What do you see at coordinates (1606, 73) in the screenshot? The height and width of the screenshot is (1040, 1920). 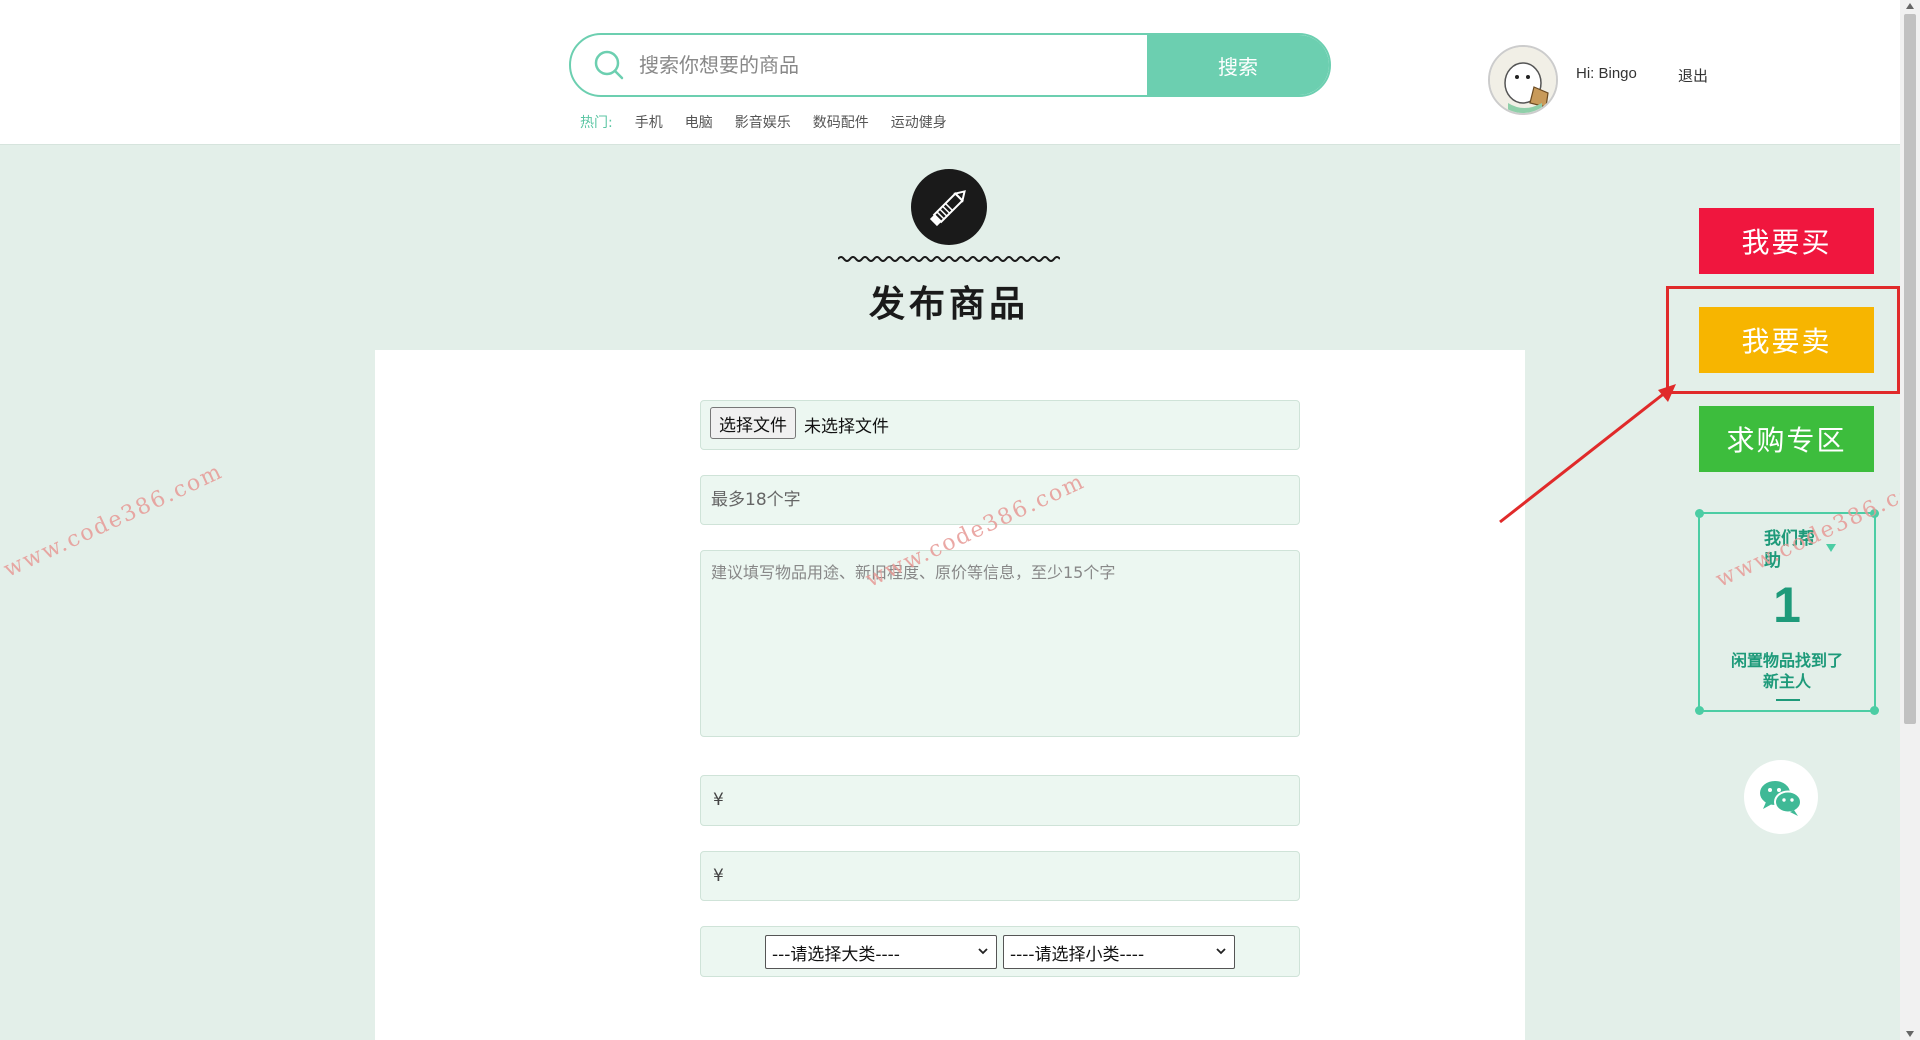 I see `user-greeting: Hi: Bingo` at bounding box center [1606, 73].